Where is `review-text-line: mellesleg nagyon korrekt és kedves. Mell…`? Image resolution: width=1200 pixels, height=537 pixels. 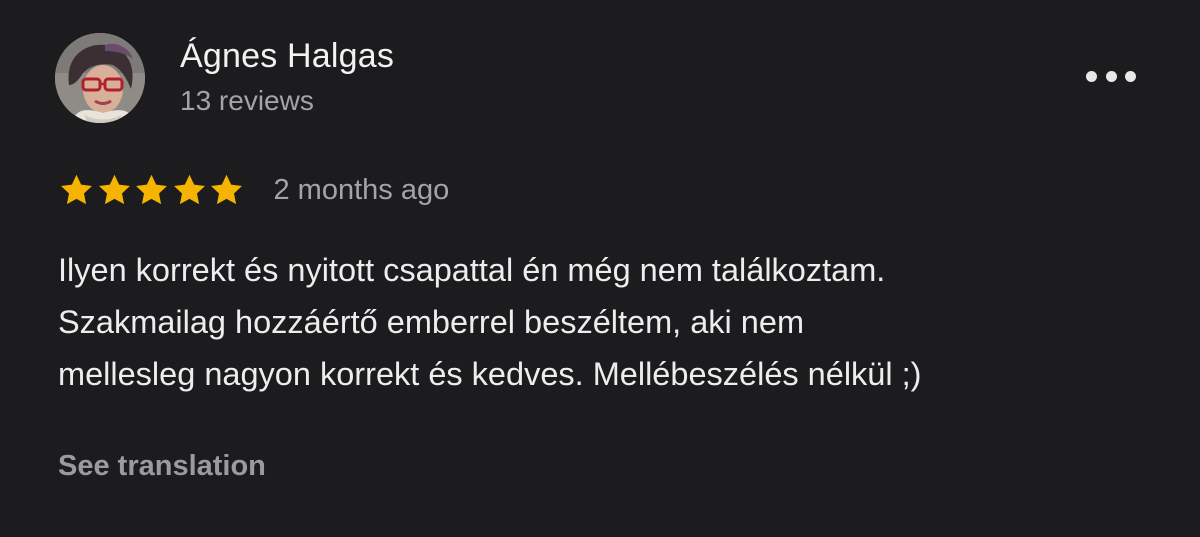 review-text-line: mellesleg nagyon korrekt és kedves. Mell… is located at coordinates (490, 374).